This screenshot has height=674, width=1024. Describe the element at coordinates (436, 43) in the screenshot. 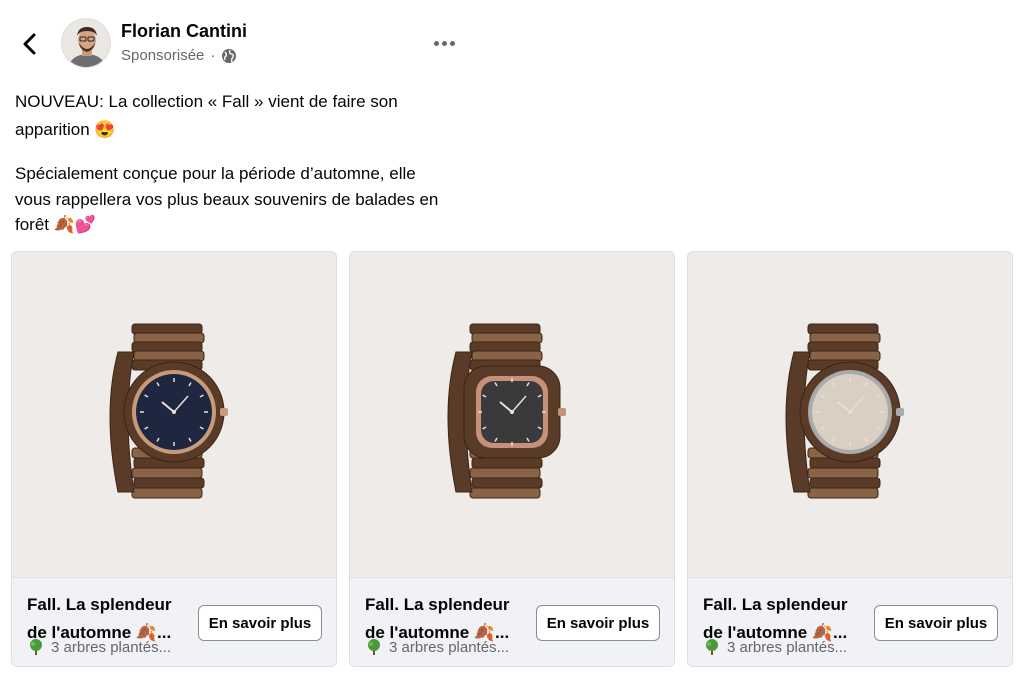

I see `more-horizontal-icon` at that location.